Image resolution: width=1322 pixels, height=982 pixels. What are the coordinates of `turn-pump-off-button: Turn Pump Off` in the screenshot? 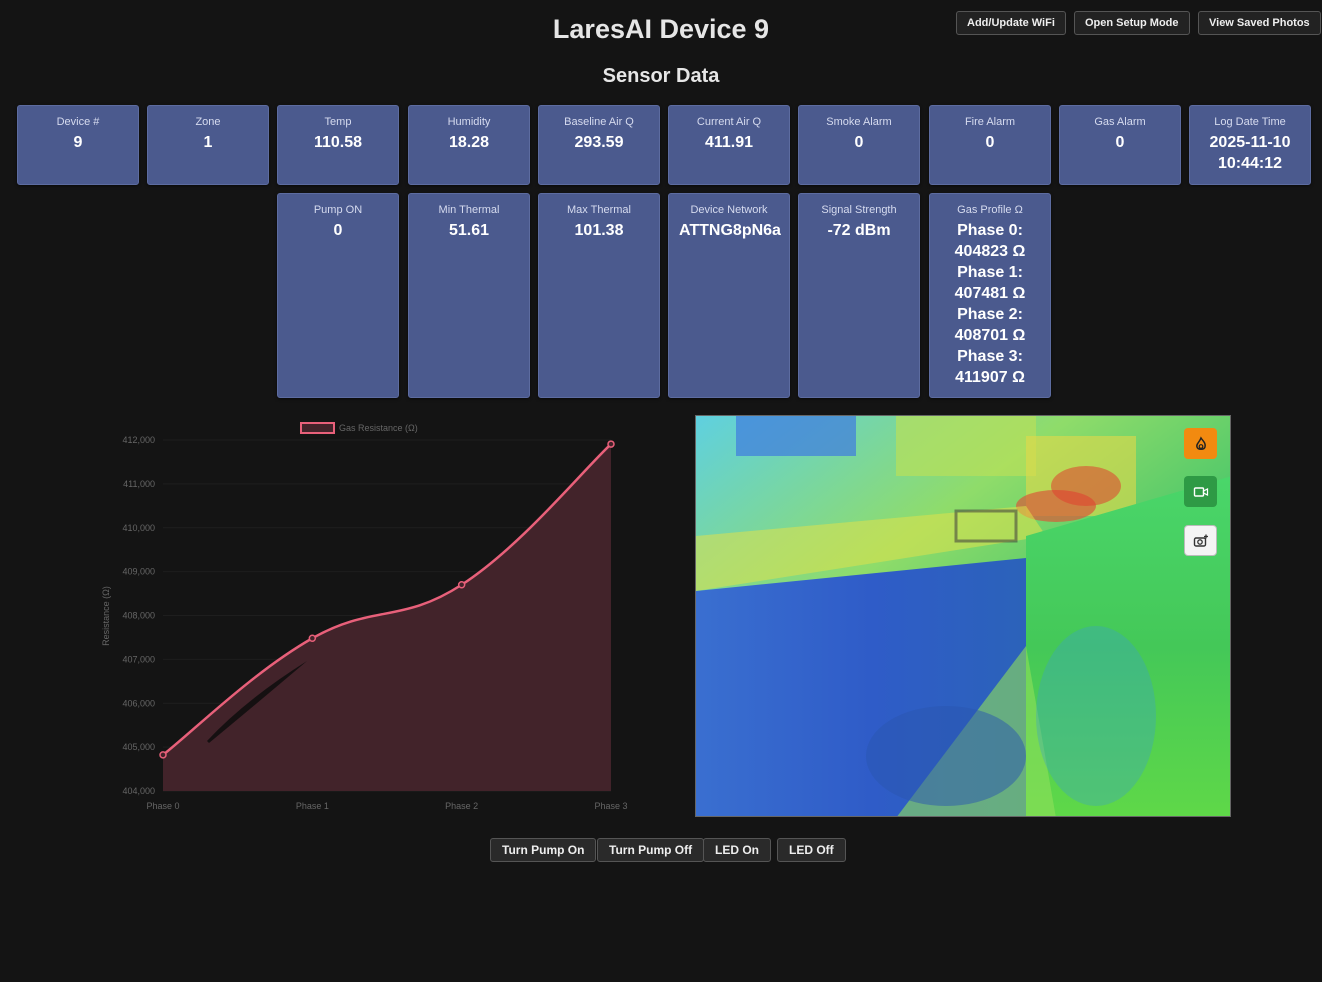 It's located at (651, 850).